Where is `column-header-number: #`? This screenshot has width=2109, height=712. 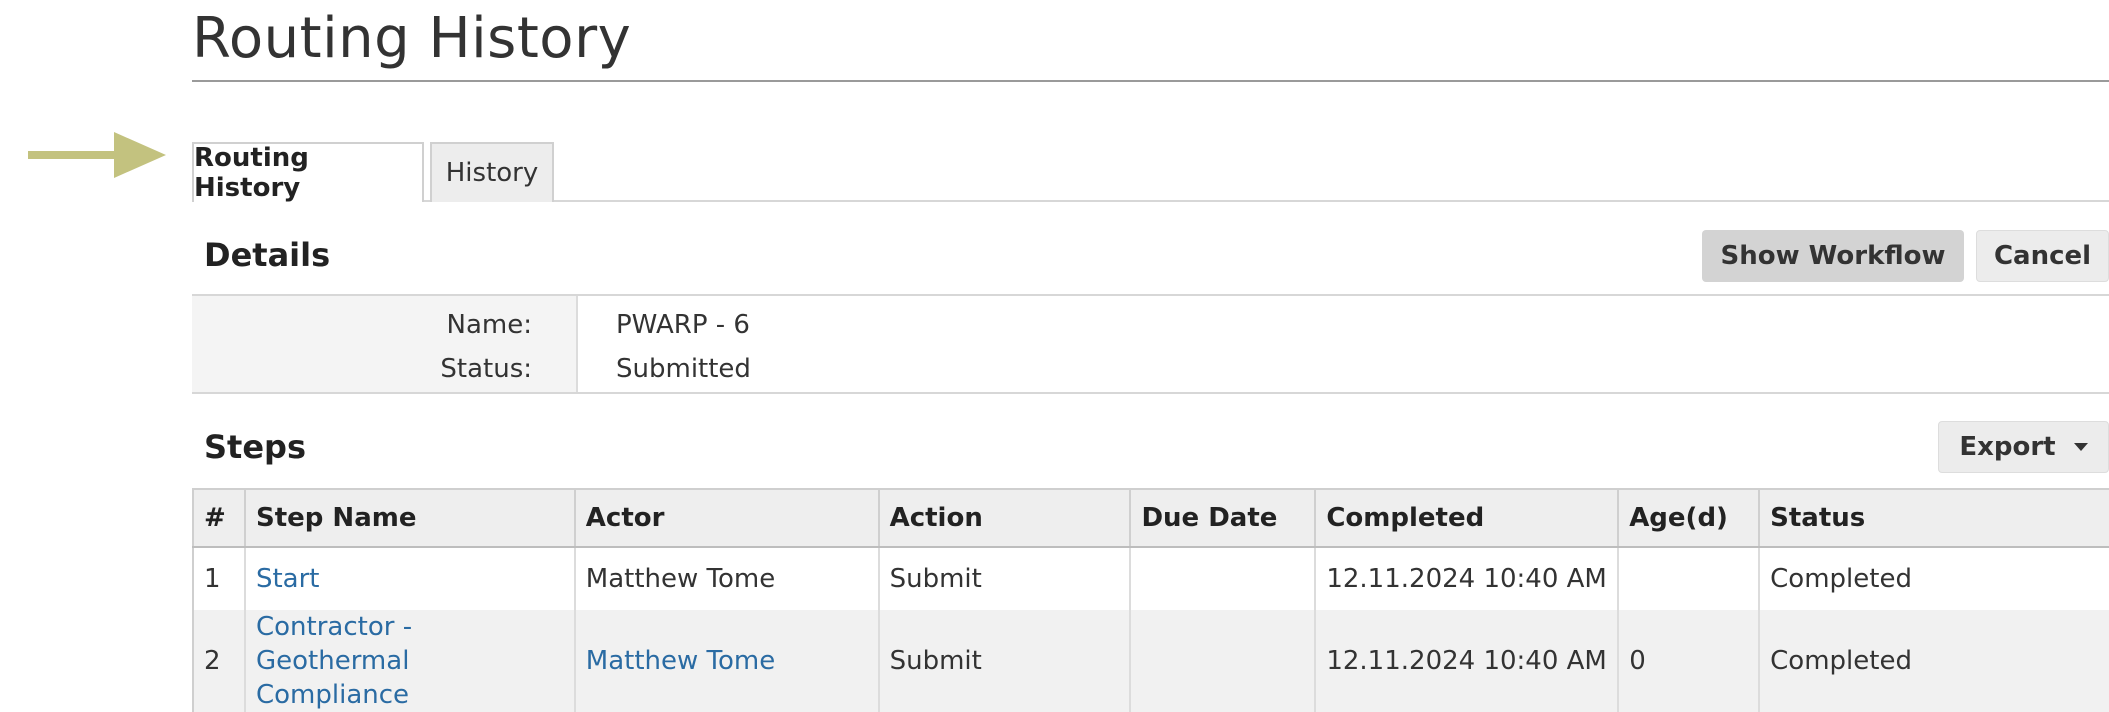
column-header-number: # is located at coordinates (218, 518).